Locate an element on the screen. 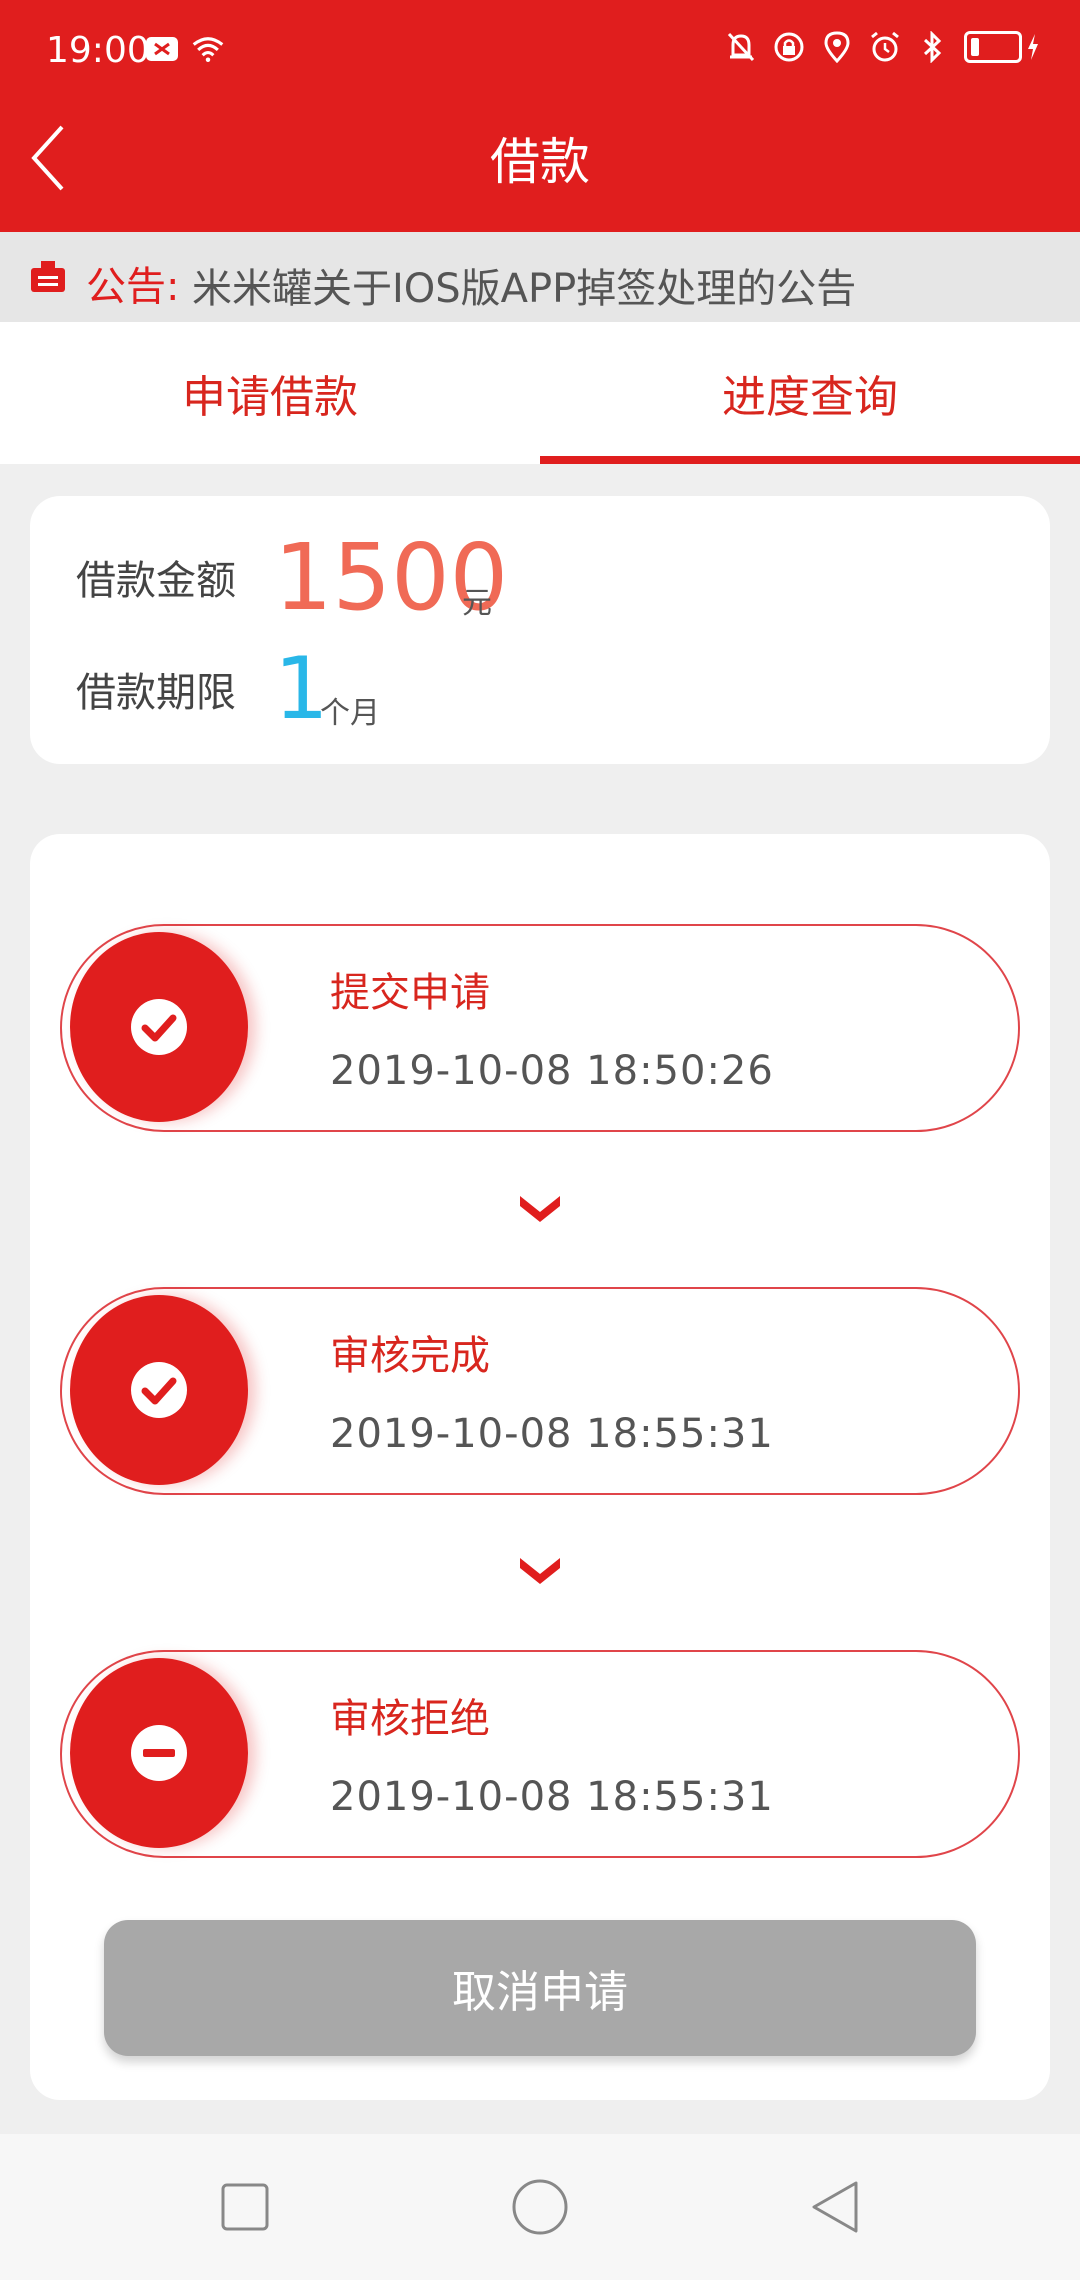  circle-icon is located at coordinates (540, 2207).